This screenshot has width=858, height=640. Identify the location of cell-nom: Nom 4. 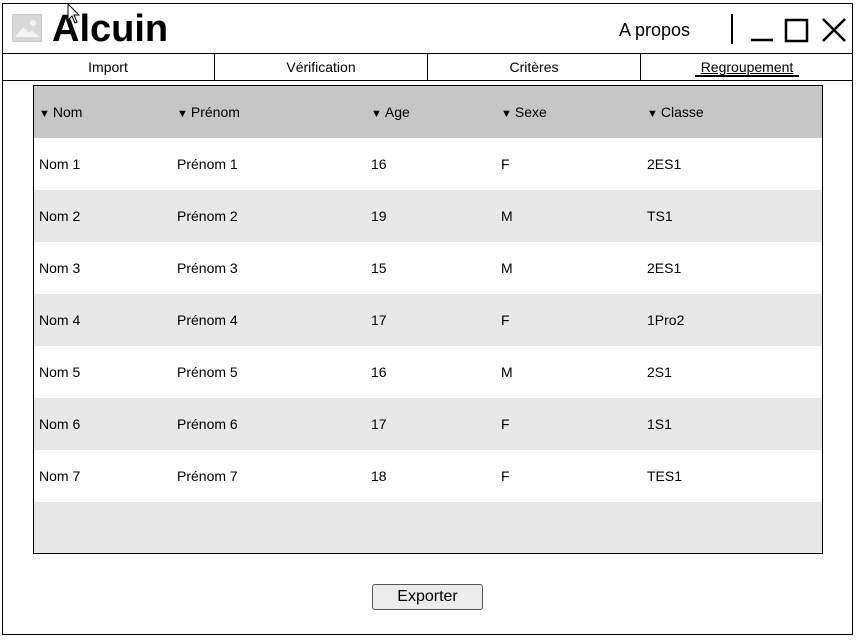
(60, 320).